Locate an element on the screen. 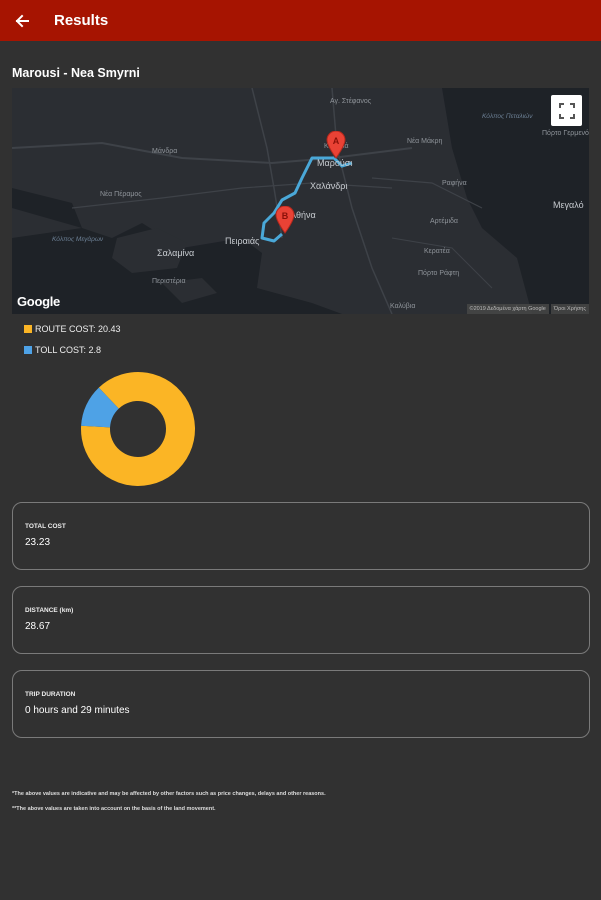 The image size is (601, 900). map-label: Μάνδρα is located at coordinates (165, 151).